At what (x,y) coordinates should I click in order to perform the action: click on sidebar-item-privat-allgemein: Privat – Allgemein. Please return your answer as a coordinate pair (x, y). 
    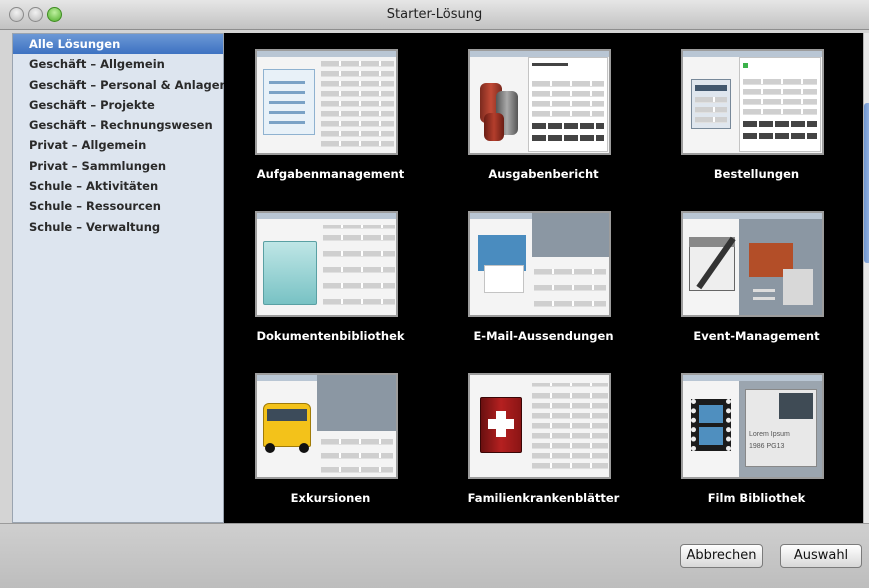
    Looking at the image, I should click on (118, 145).